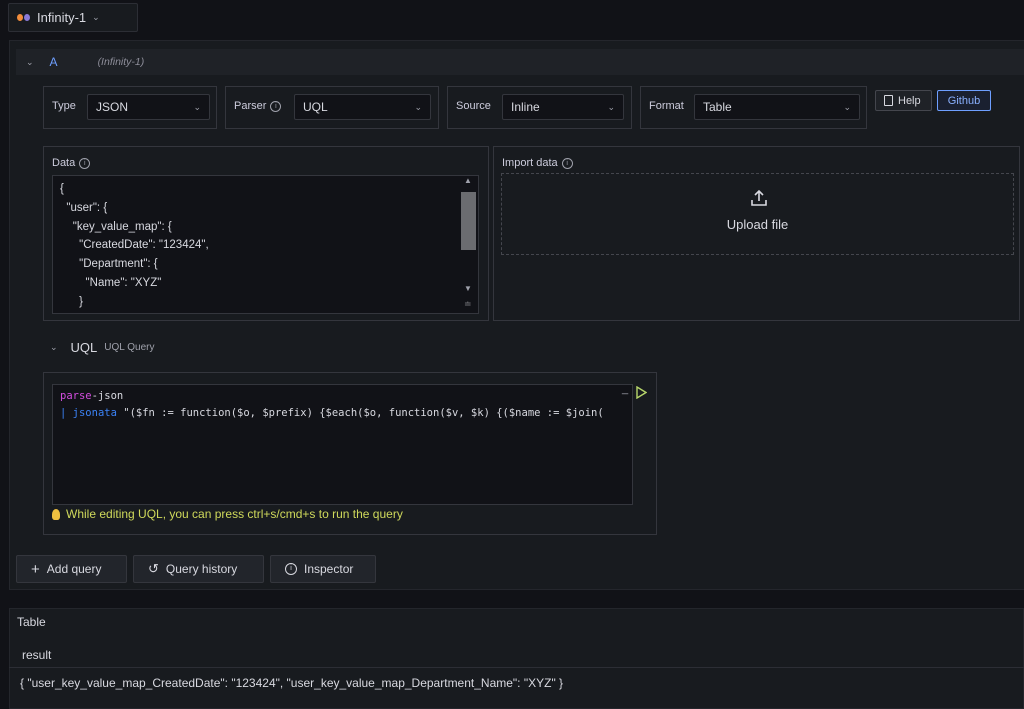 The image size is (1024, 709). I want to click on infinity-logo-icon, so click(24, 18).